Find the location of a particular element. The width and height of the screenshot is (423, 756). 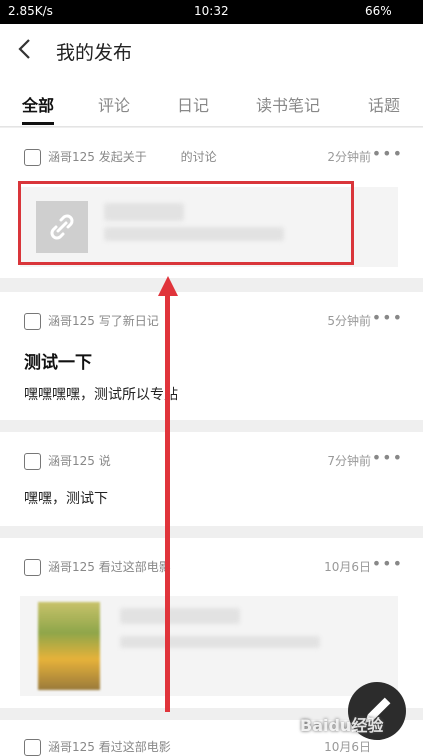

app-header: 我的发布 is located at coordinates (211, 50).